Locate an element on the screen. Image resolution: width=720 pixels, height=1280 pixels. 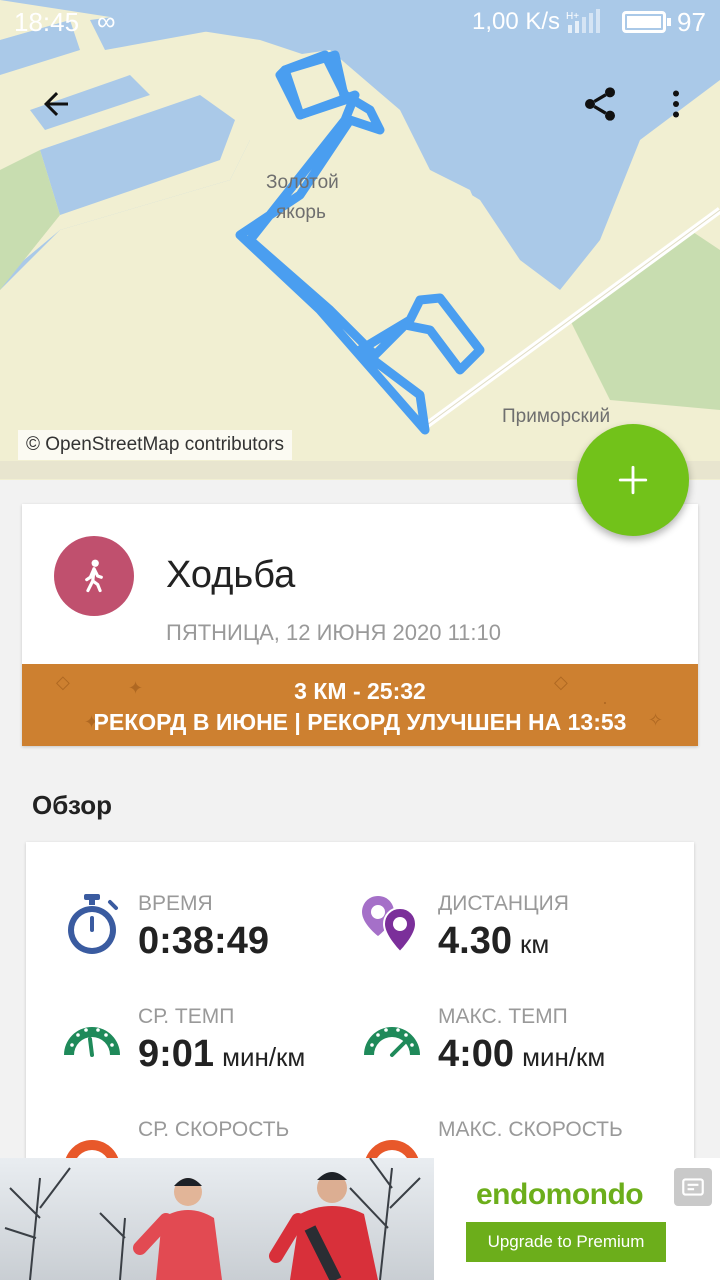
add-fab-button is located at coordinates (633, 480).